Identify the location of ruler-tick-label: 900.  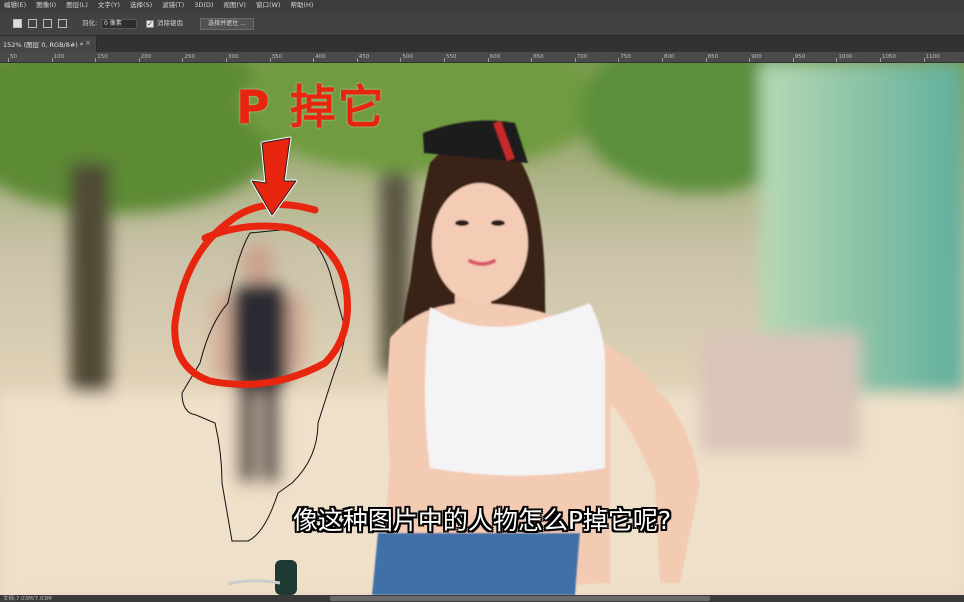
(756, 57).